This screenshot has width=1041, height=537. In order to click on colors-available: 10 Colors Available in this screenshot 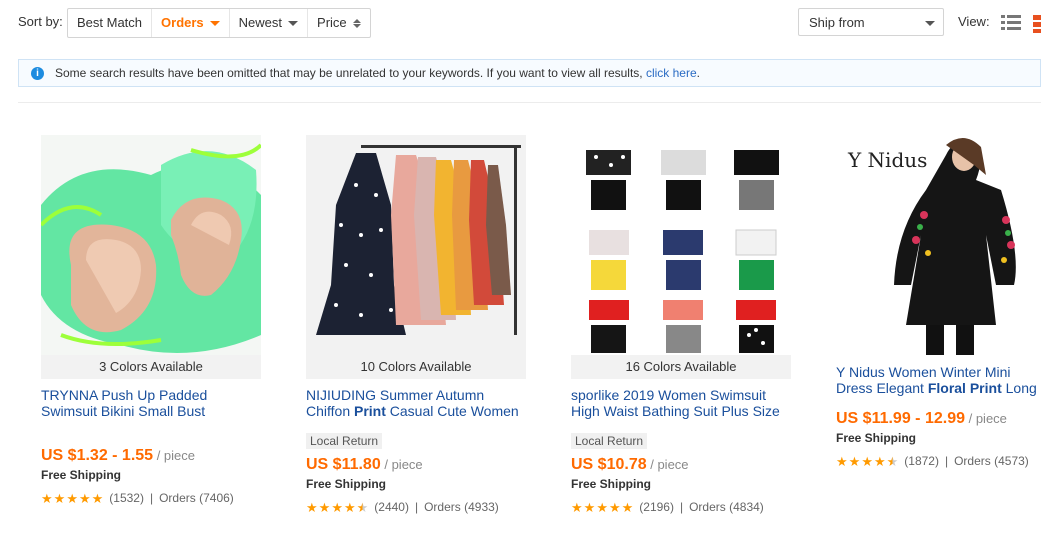, I will do `click(416, 367)`.